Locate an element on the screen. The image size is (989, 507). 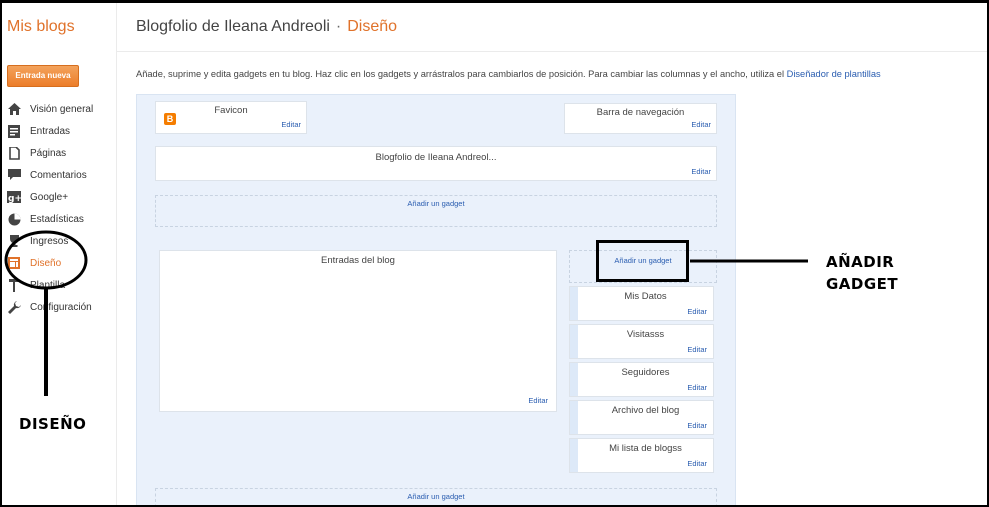
design-annotation: DISEÑO is located at coordinates (53, 424).